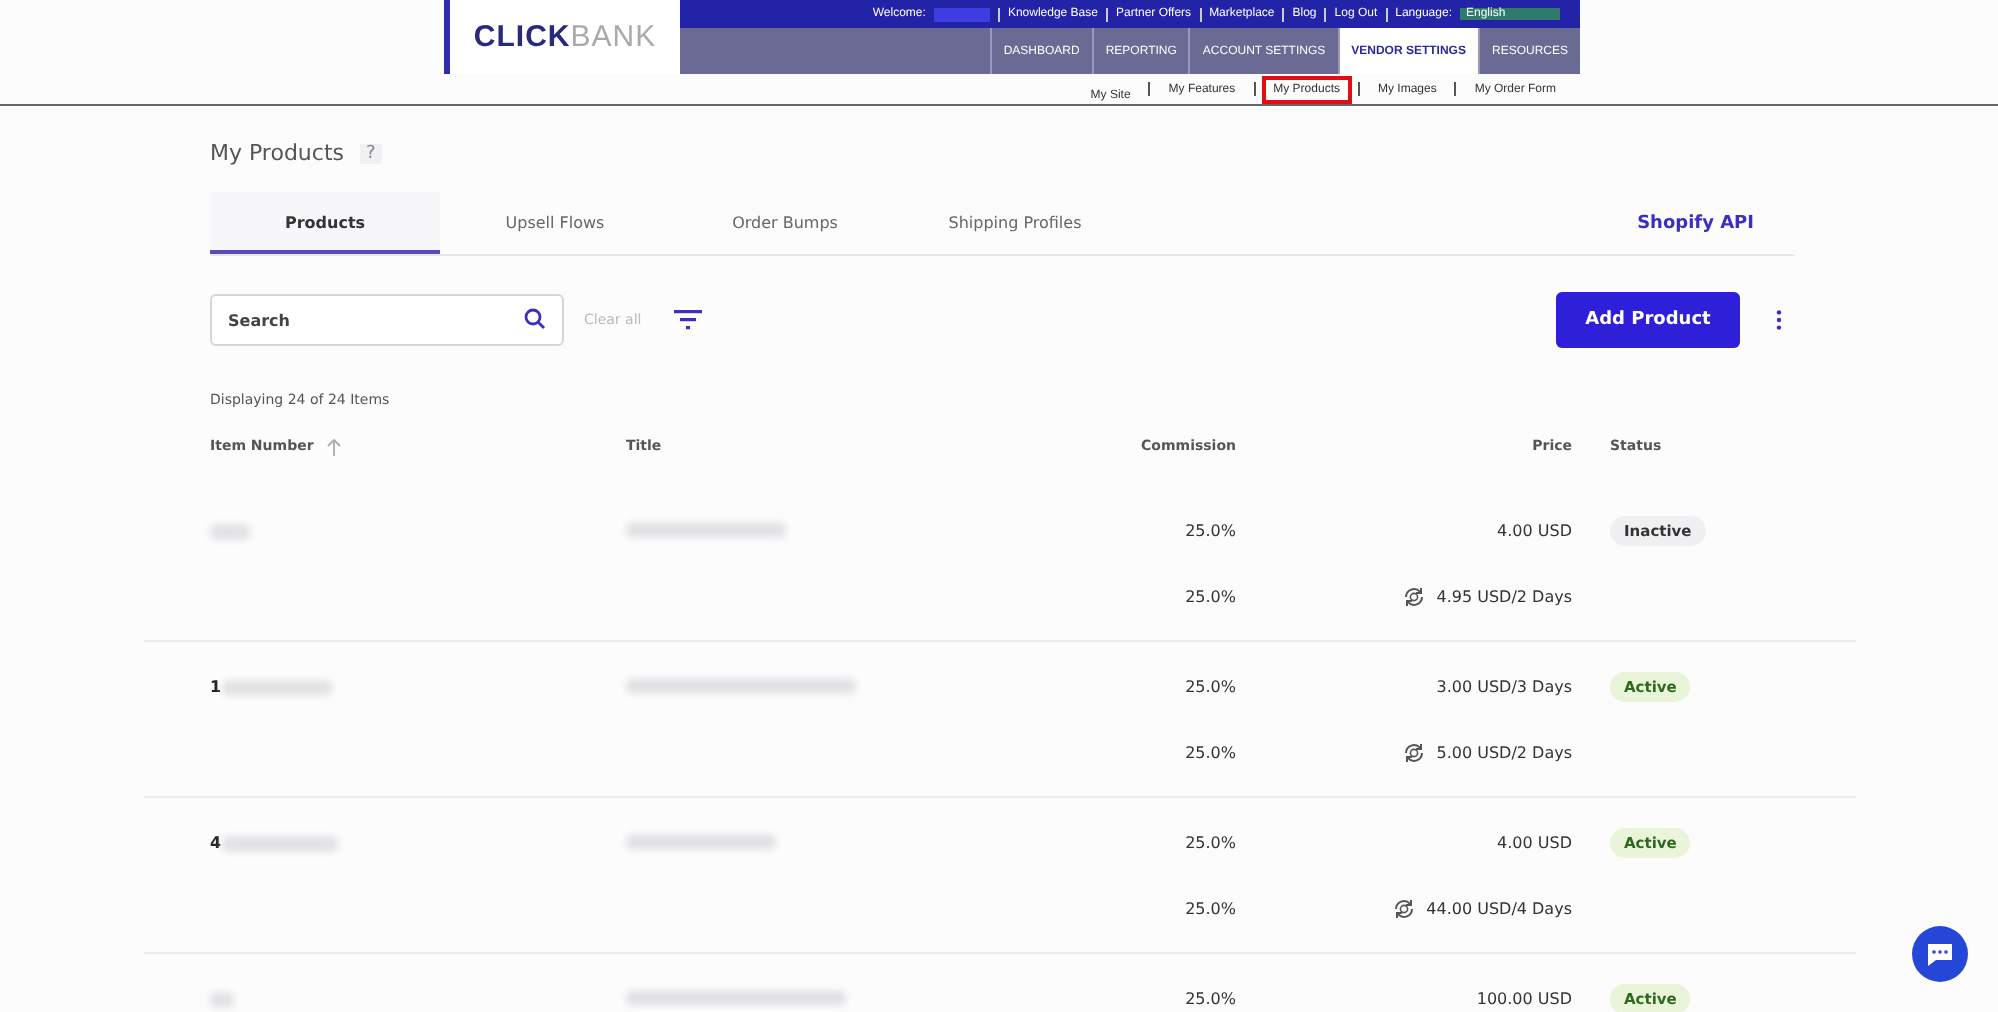 Image resolution: width=1998 pixels, height=1012 pixels. Describe the element at coordinates (1504, 597) in the screenshot. I see `price-cell: 4.95 USD/2 Days` at that location.